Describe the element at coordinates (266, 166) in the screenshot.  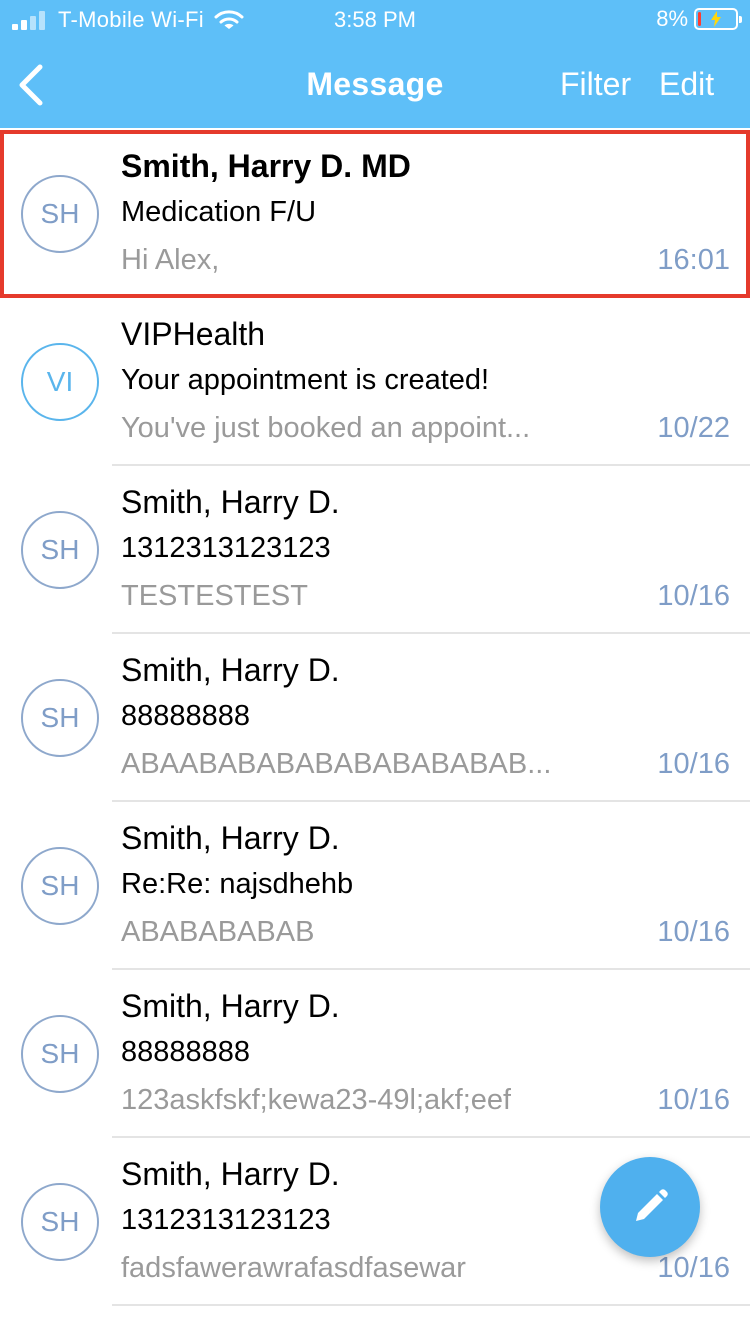
I see `message-sender: Smith, Harry D. MD` at that location.